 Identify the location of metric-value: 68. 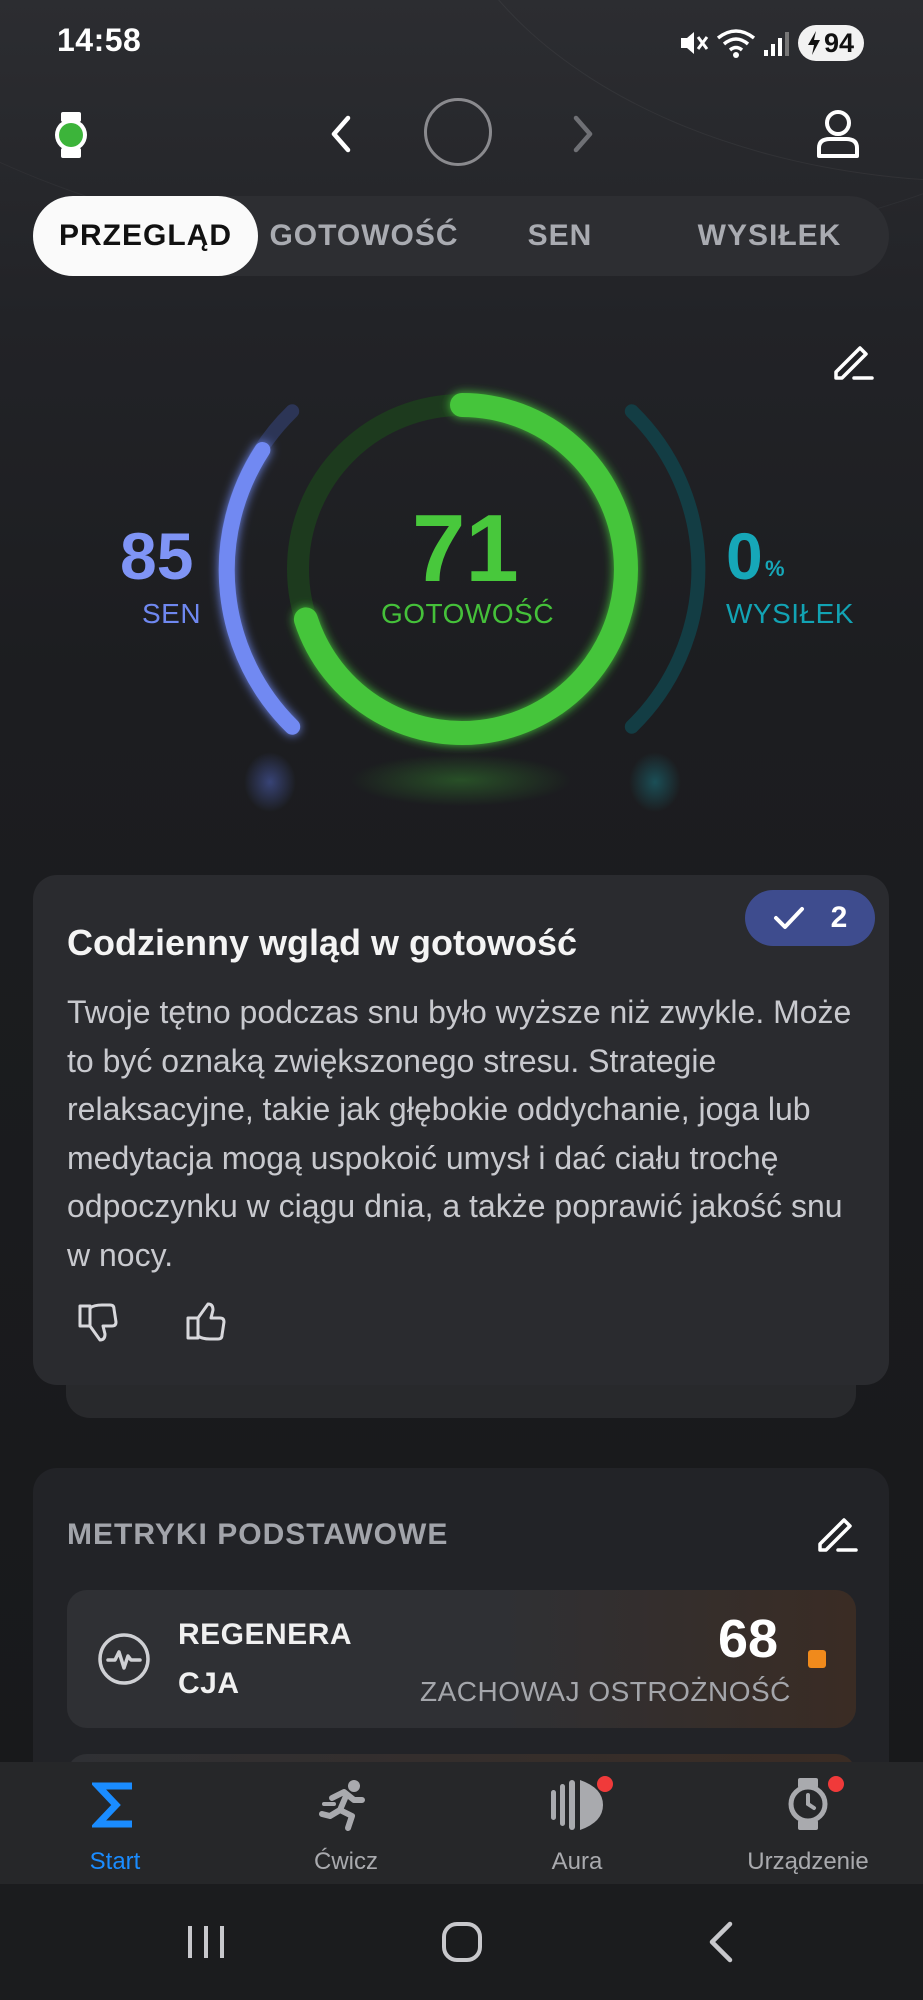
(748, 1639).